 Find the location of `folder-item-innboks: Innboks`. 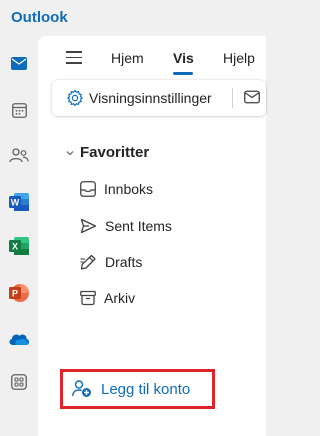

folder-item-innboks: Innboks is located at coordinates (116, 189).